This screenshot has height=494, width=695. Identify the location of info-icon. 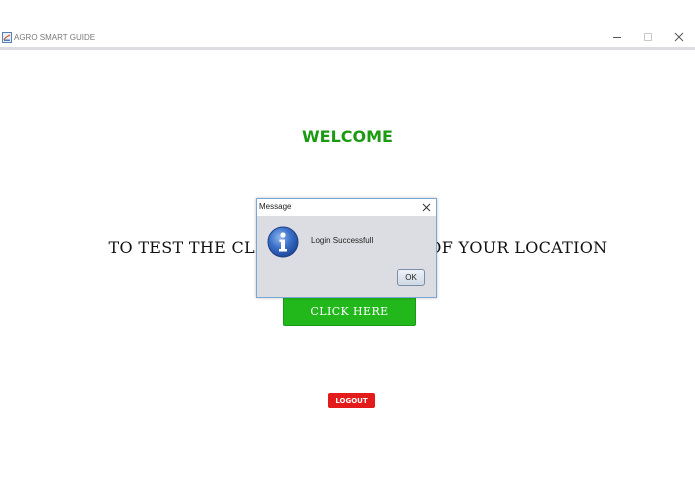
(283, 242).